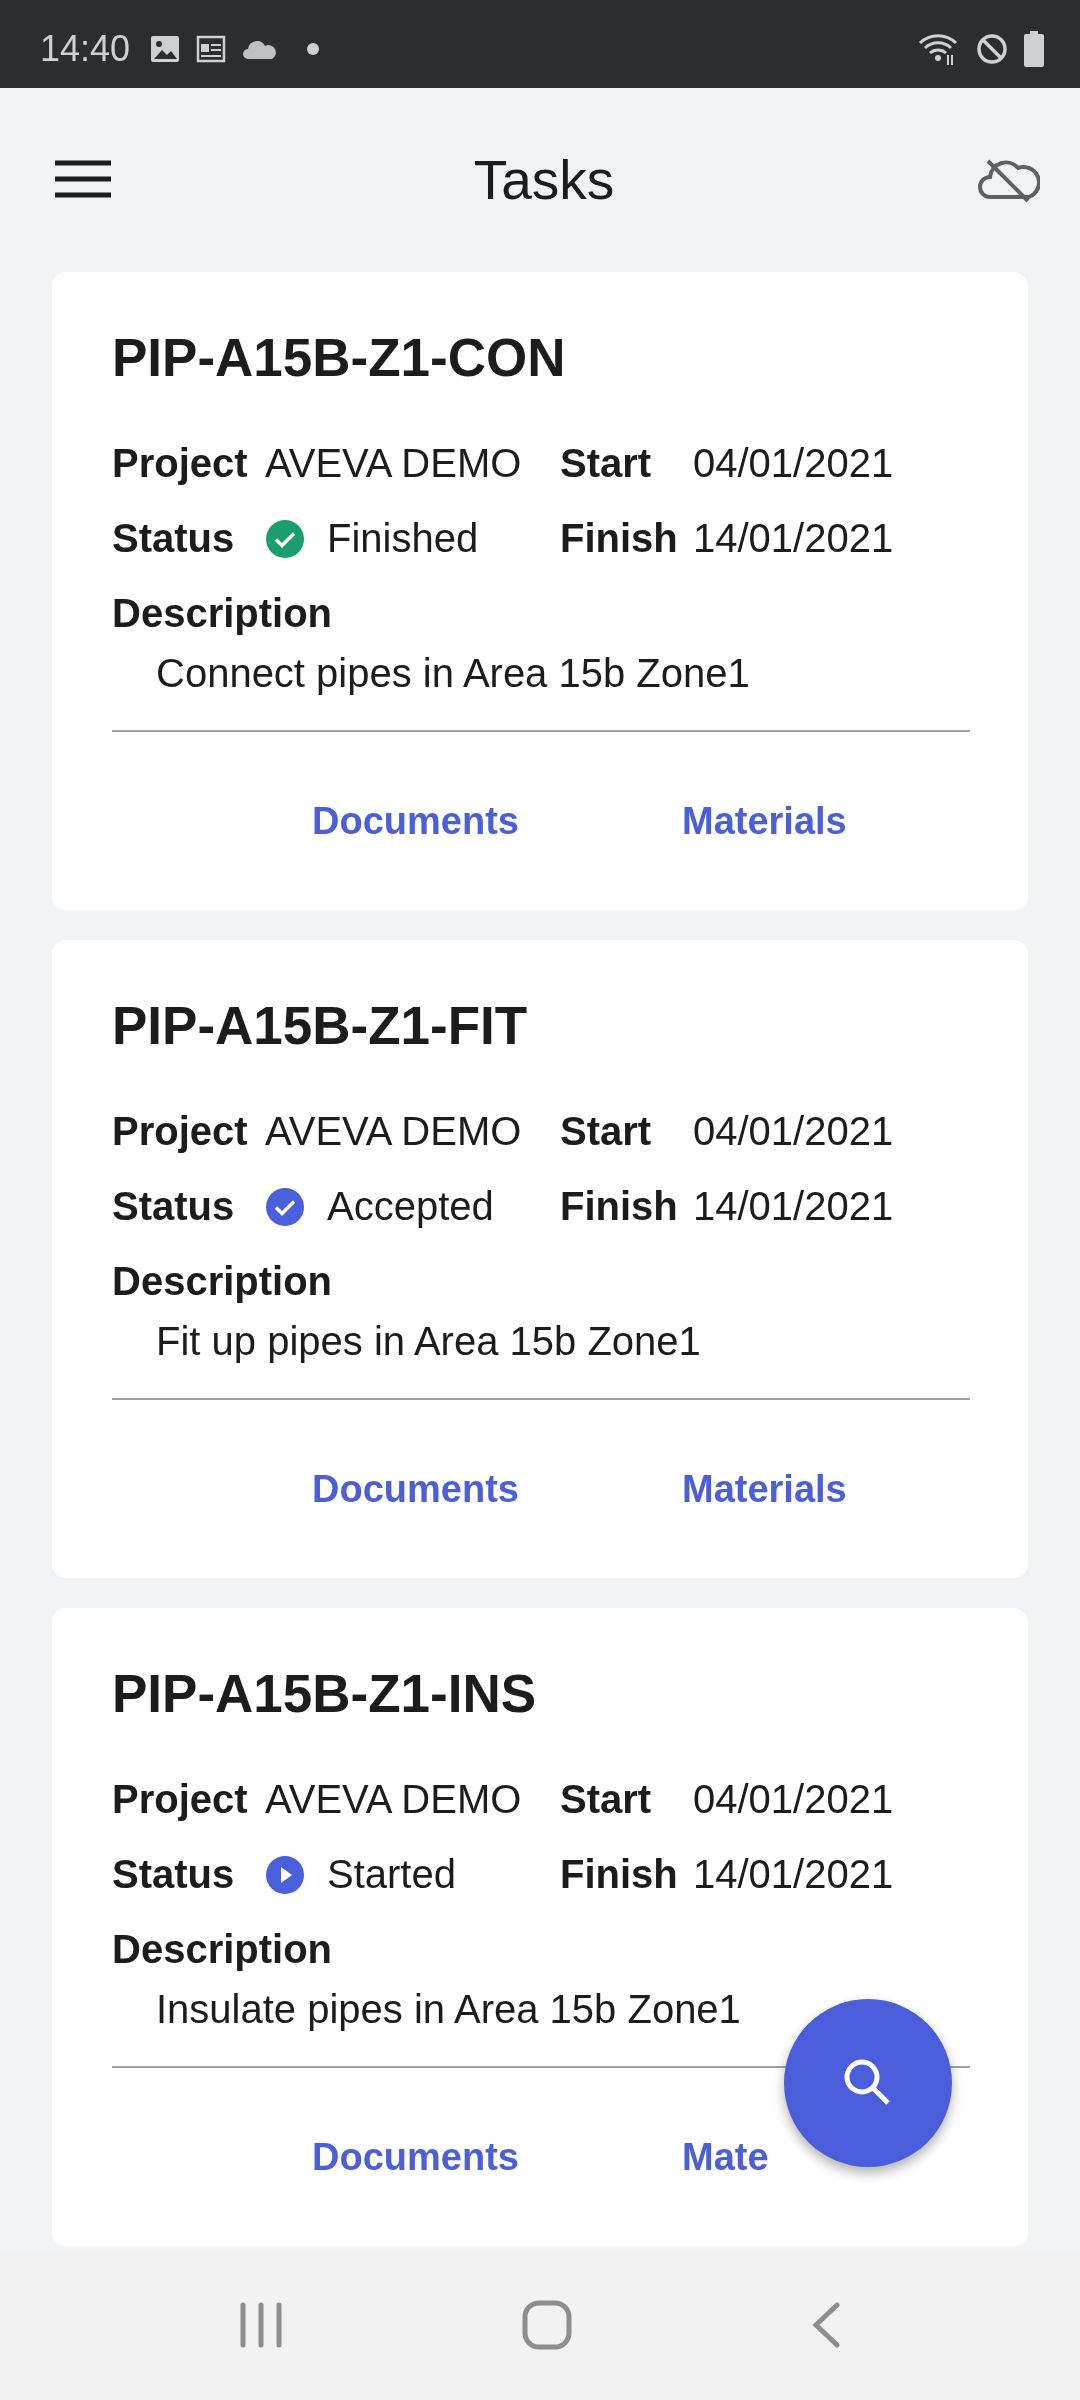  I want to click on clock-time: 14:40, so click(85, 48).